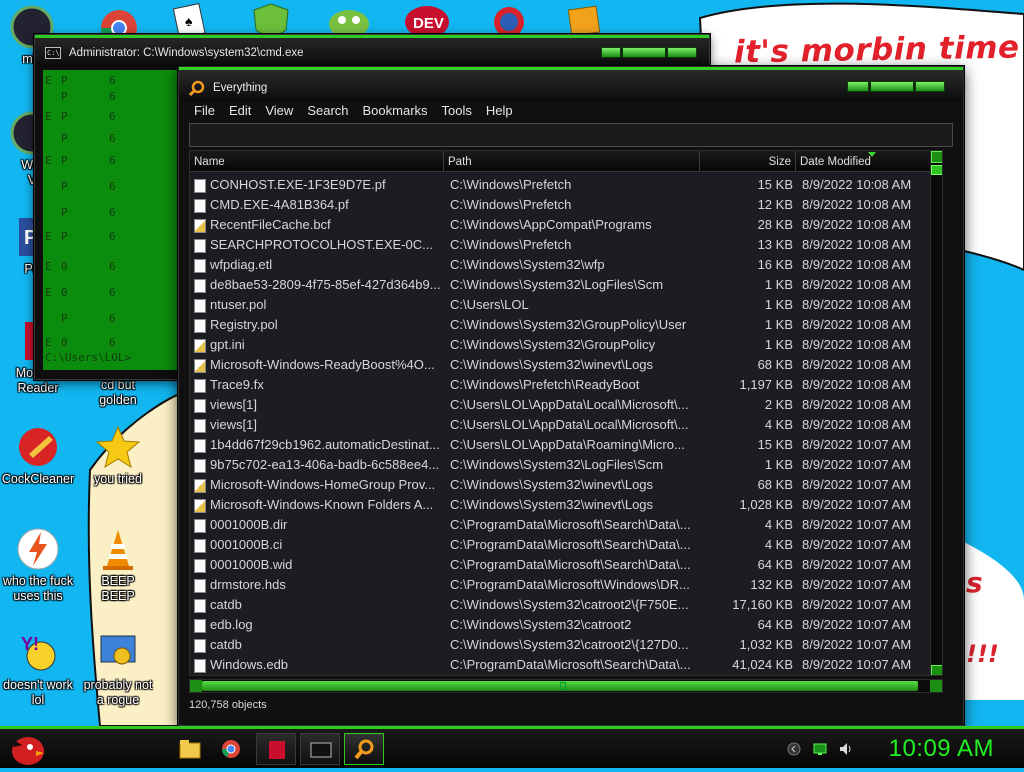  Describe the element at coordinates (53, 53) in the screenshot. I see `console-icon: C:\` at that location.